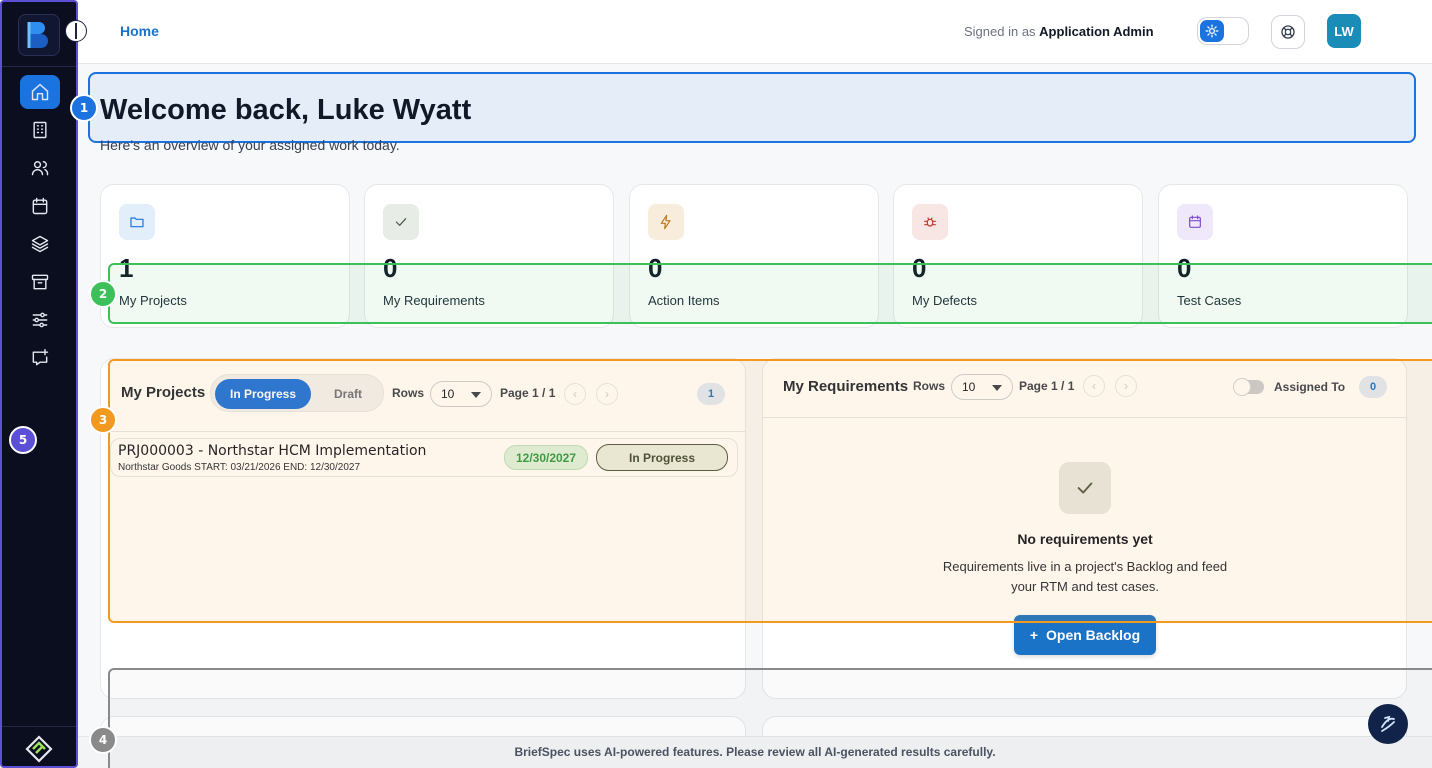 The width and height of the screenshot is (1432, 768). Describe the element at coordinates (39, 384) in the screenshot. I see `sidebar` at that location.